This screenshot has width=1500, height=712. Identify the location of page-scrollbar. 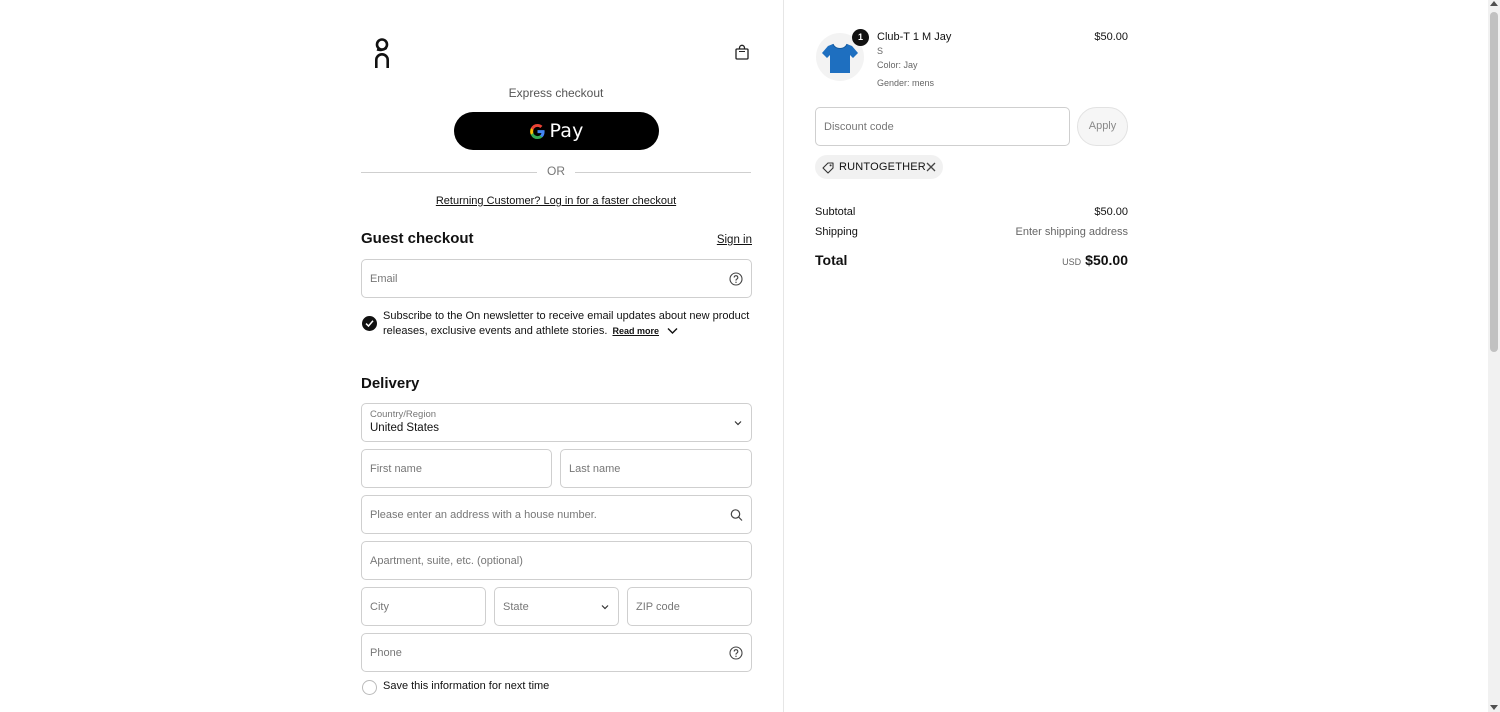
(1494, 356).